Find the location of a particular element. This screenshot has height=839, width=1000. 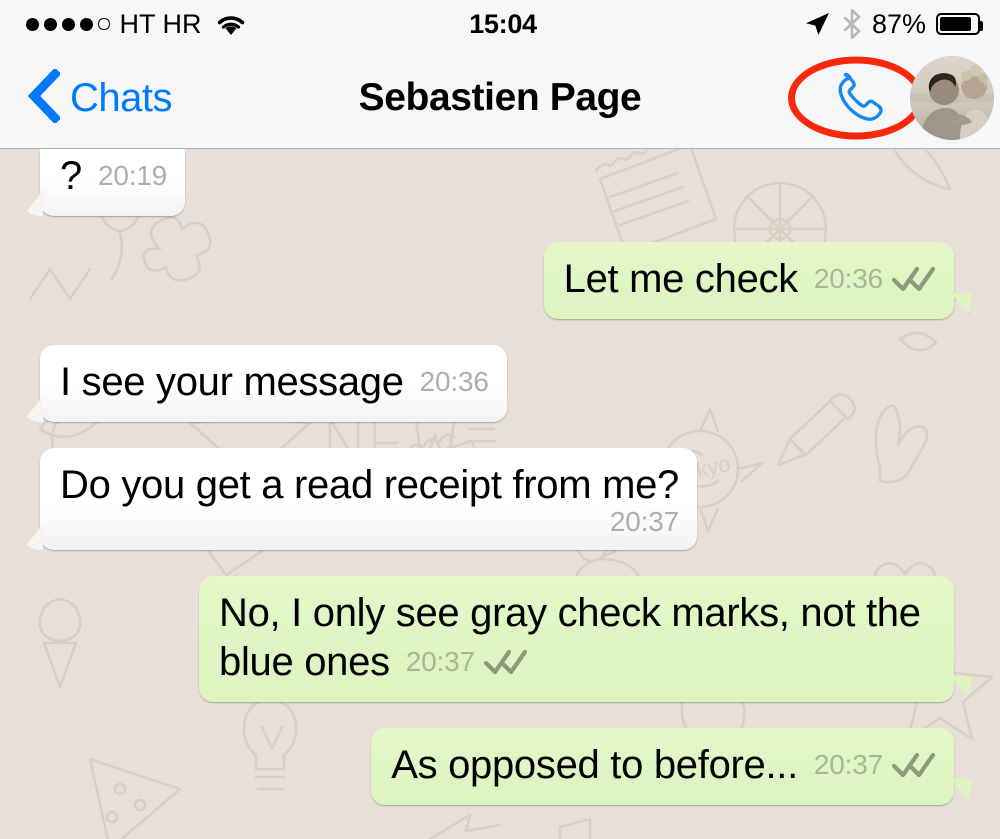

message-row: I see your message 20:36 is located at coordinates (497, 383).